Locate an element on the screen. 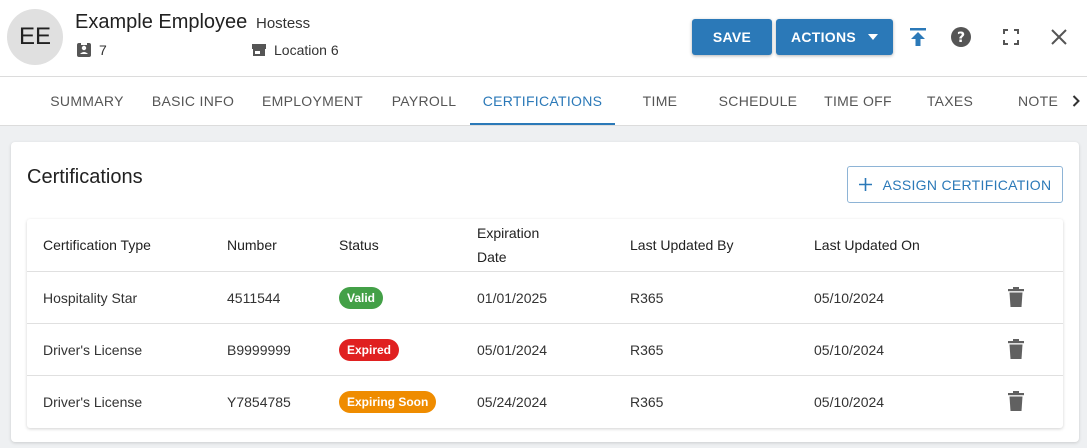 This screenshot has height=448, width=1087. tab-time: TIME is located at coordinates (660, 101).